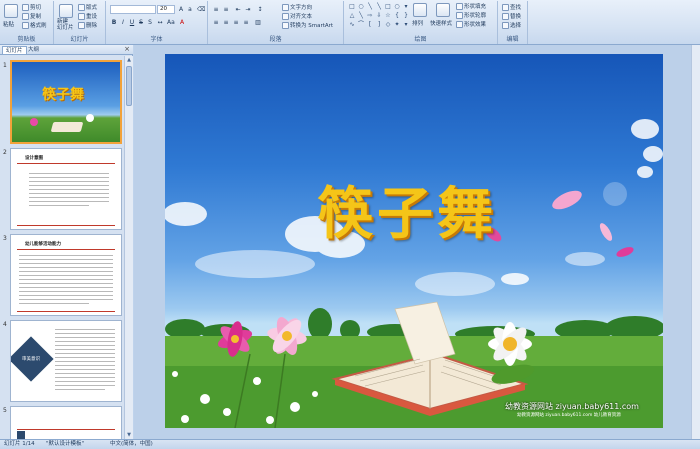 The height and width of the screenshot is (449, 700). I want to click on new-slide-icon, so click(66, 11).